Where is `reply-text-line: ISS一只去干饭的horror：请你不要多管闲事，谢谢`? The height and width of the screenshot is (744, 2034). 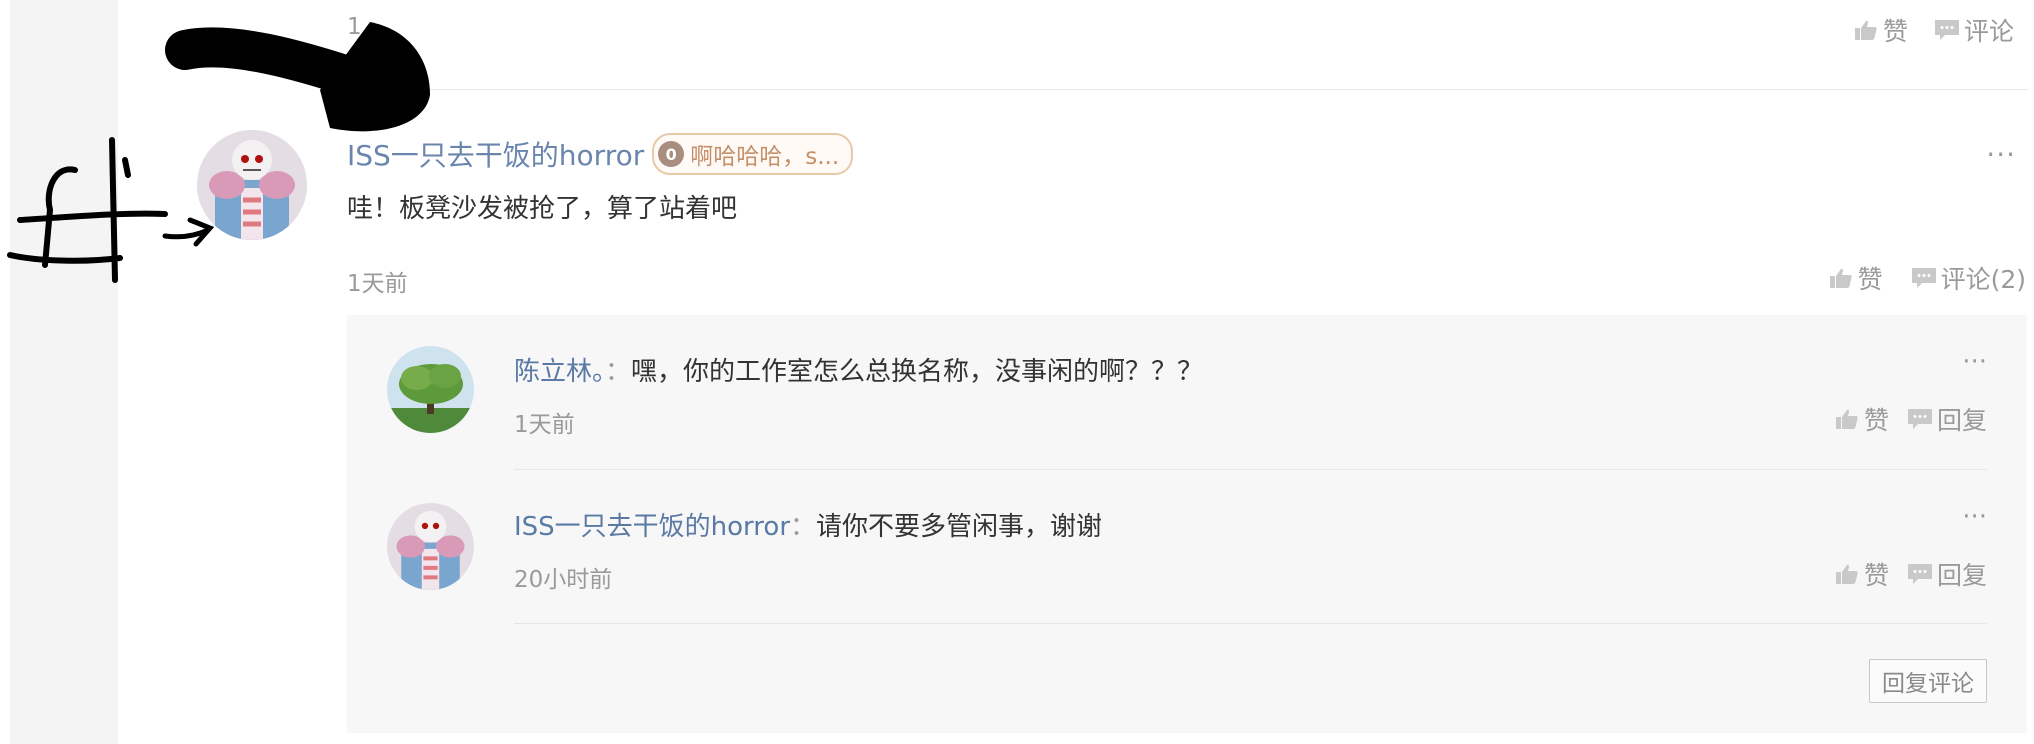
reply-text-line: ISS一只去干饭的horror：请你不要多管闲事，谢谢 is located at coordinates (808, 524).